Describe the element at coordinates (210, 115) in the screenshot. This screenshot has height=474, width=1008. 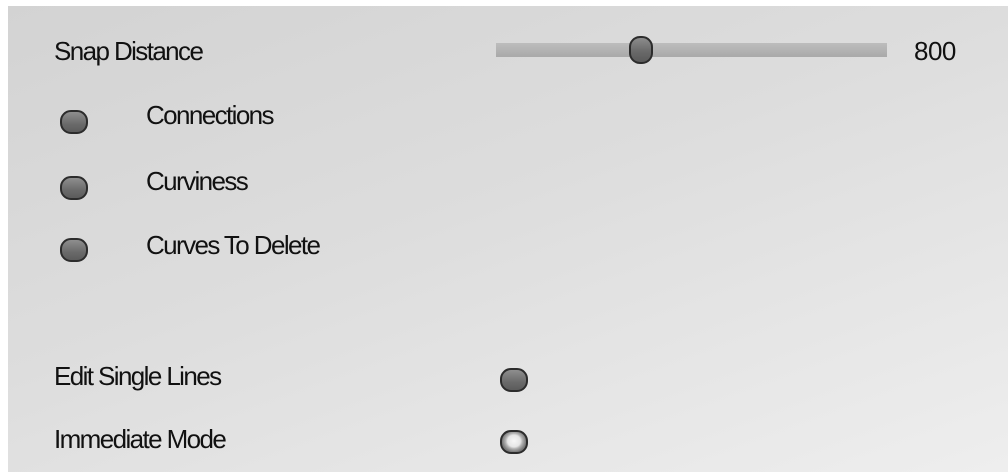
I see `connections-label: Connections` at that location.